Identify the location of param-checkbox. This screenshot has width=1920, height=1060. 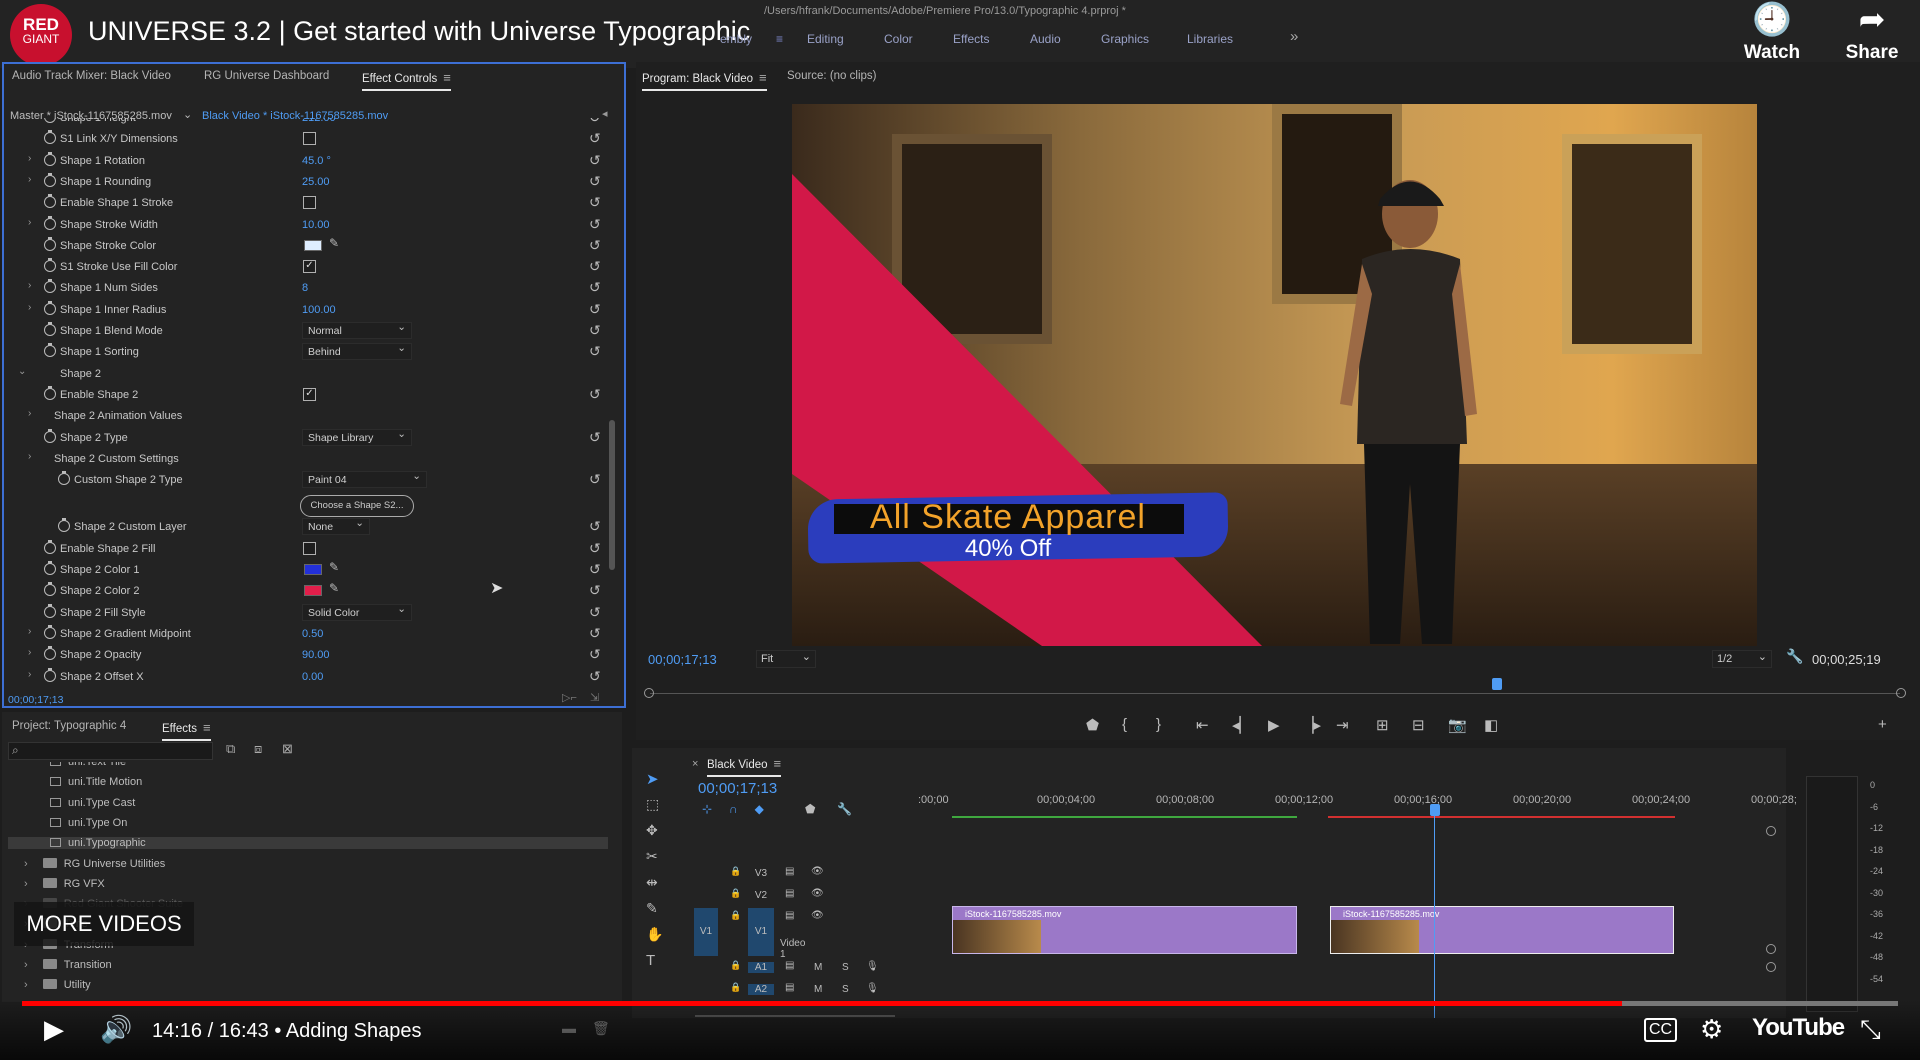
(309, 548).